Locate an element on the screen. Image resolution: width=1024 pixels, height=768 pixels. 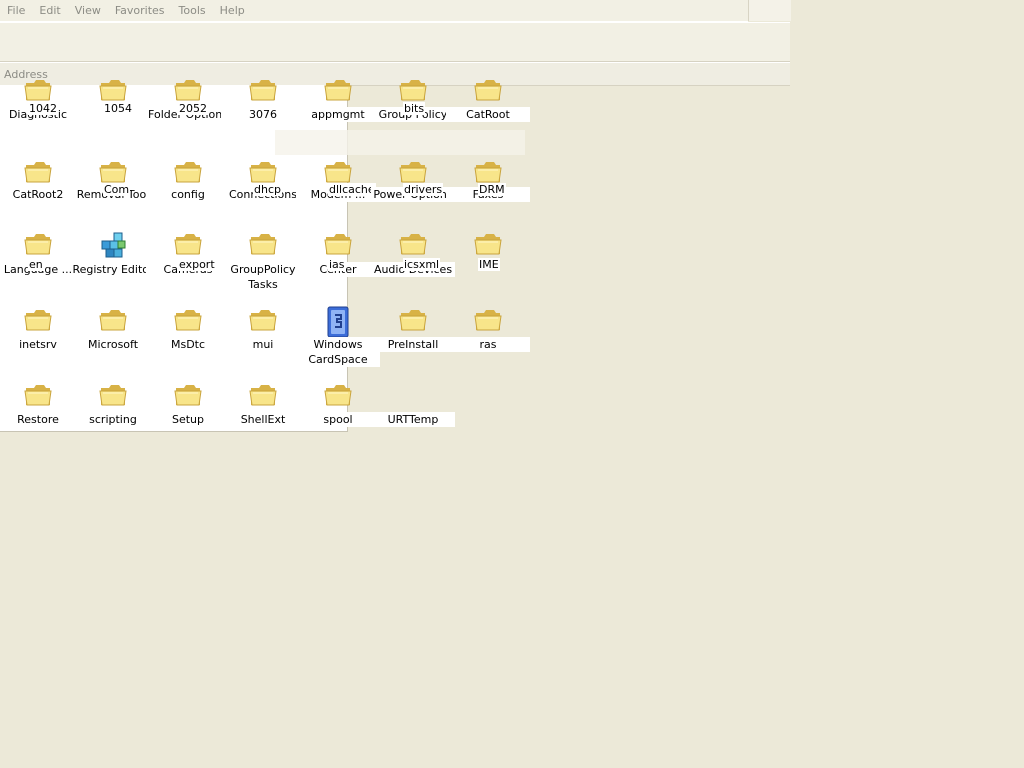
file-item: Windows CardSpace is located at coordinates (338, 334).